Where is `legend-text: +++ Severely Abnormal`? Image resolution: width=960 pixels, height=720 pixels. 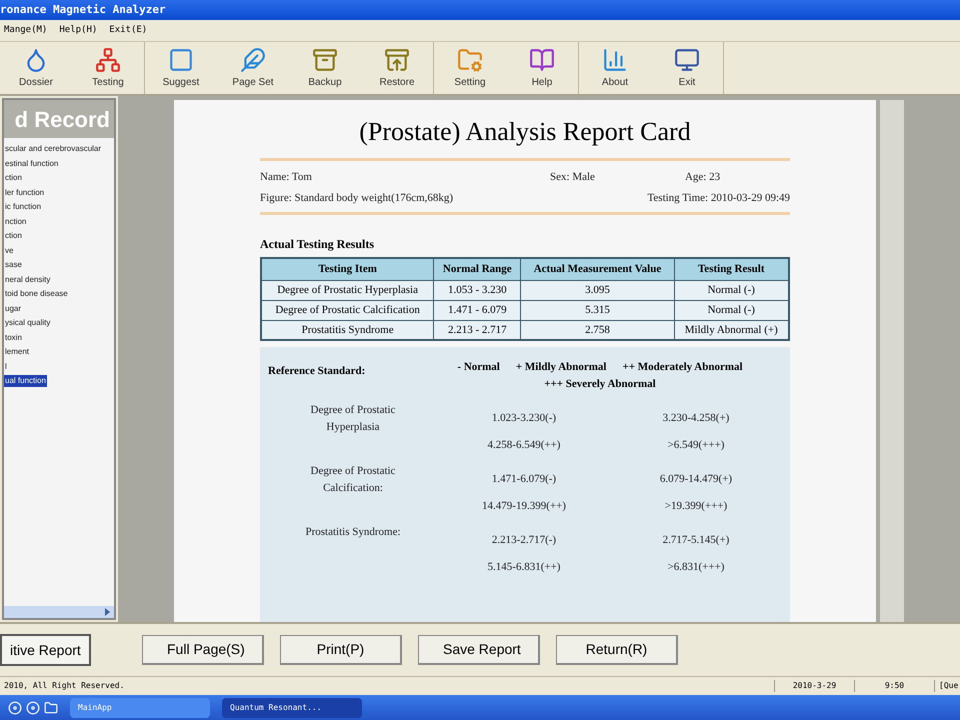 legend-text: +++ Severely Abnormal is located at coordinates (600, 384).